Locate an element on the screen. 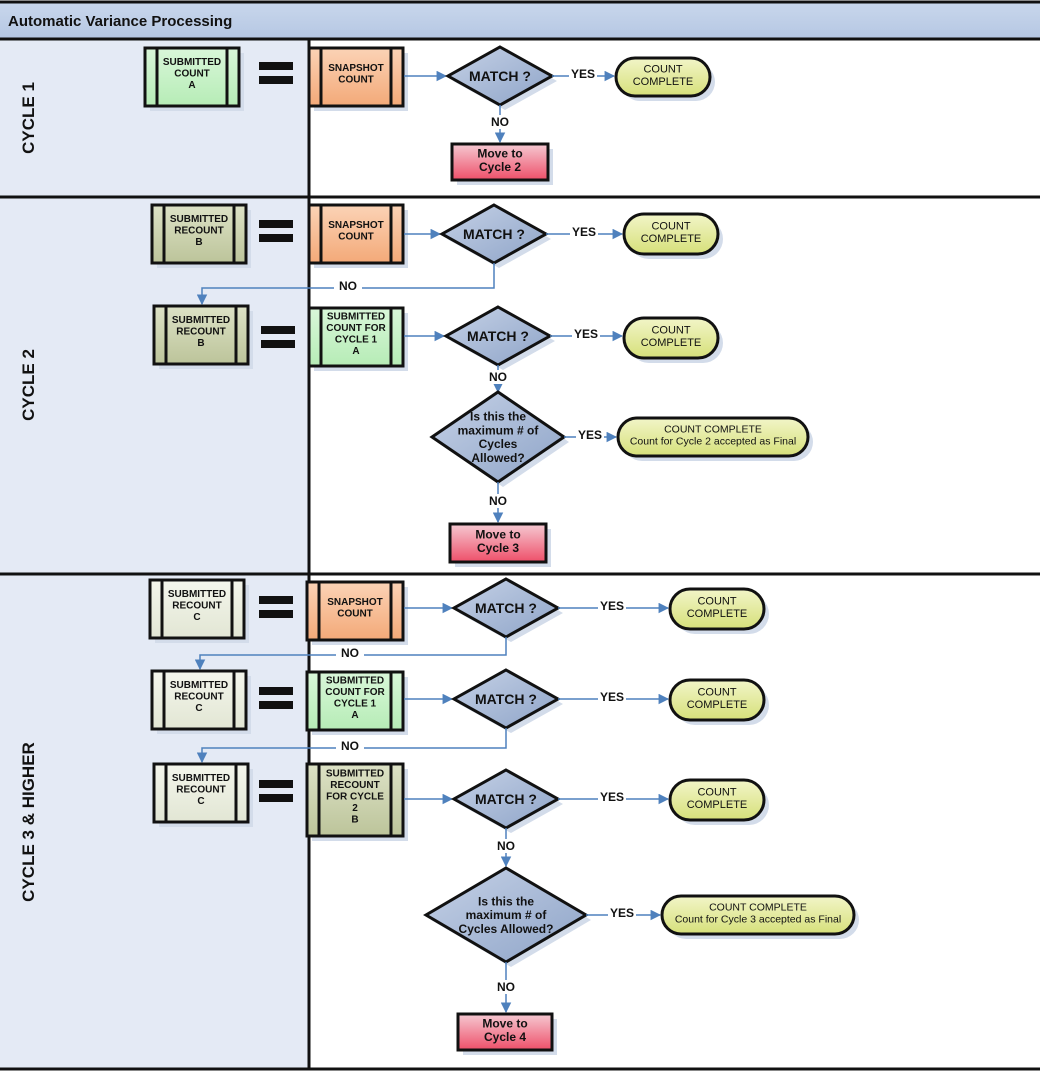  move-to-cycle-4-box-label: Move to Cycle 4 is located at coordinates (504, 1030).